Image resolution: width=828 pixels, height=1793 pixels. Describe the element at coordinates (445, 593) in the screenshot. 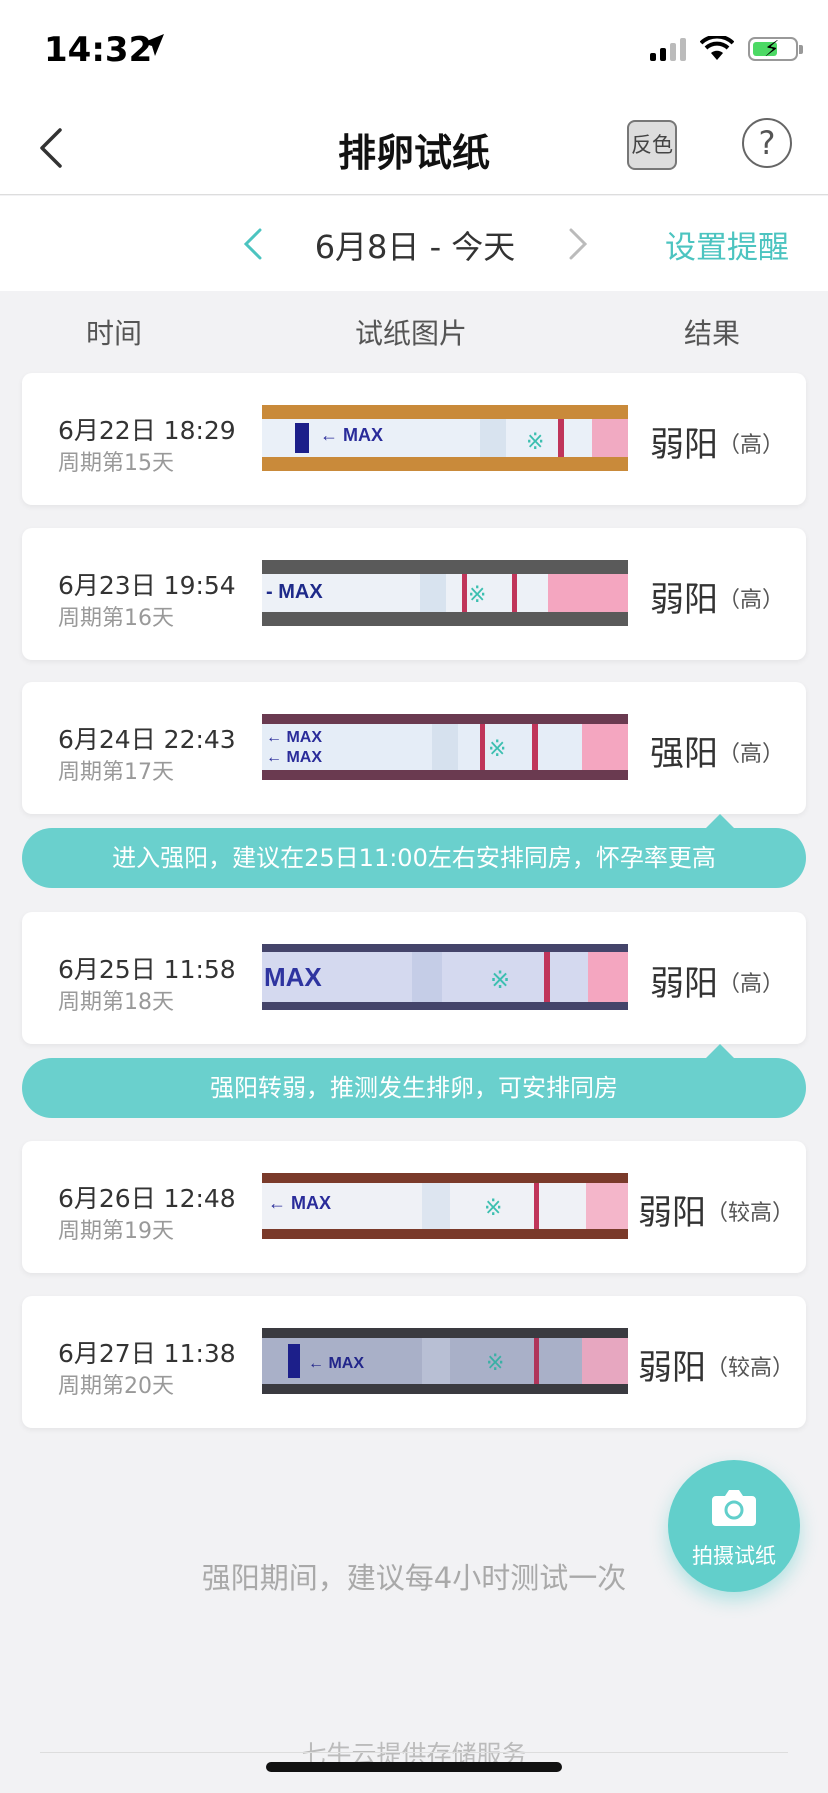

I see `test-strip-image: - MAX ※` at that location.